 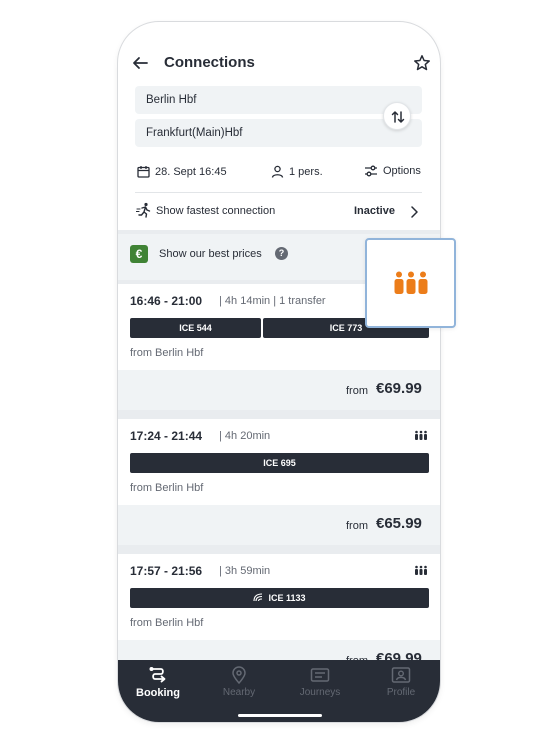 What do you see at coordinates (210, 254) in the screenshot?
I see `best-prices-label: Show our best prices` at bounding box center [210, 254].